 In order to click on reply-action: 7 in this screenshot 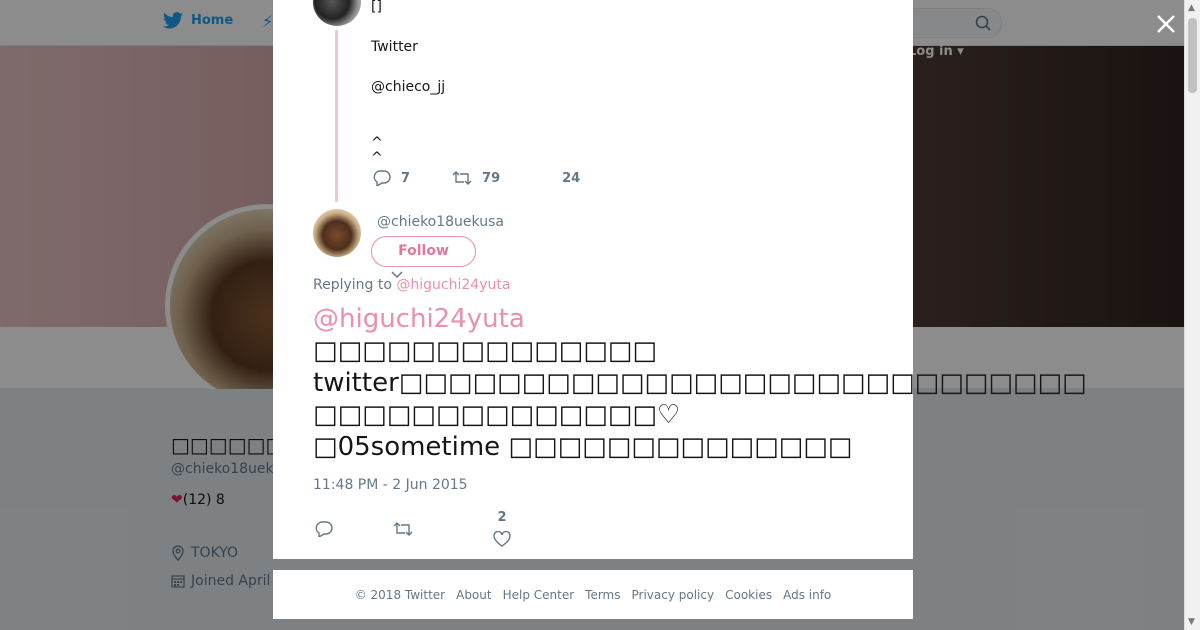, I will do `click(391, 178)`.